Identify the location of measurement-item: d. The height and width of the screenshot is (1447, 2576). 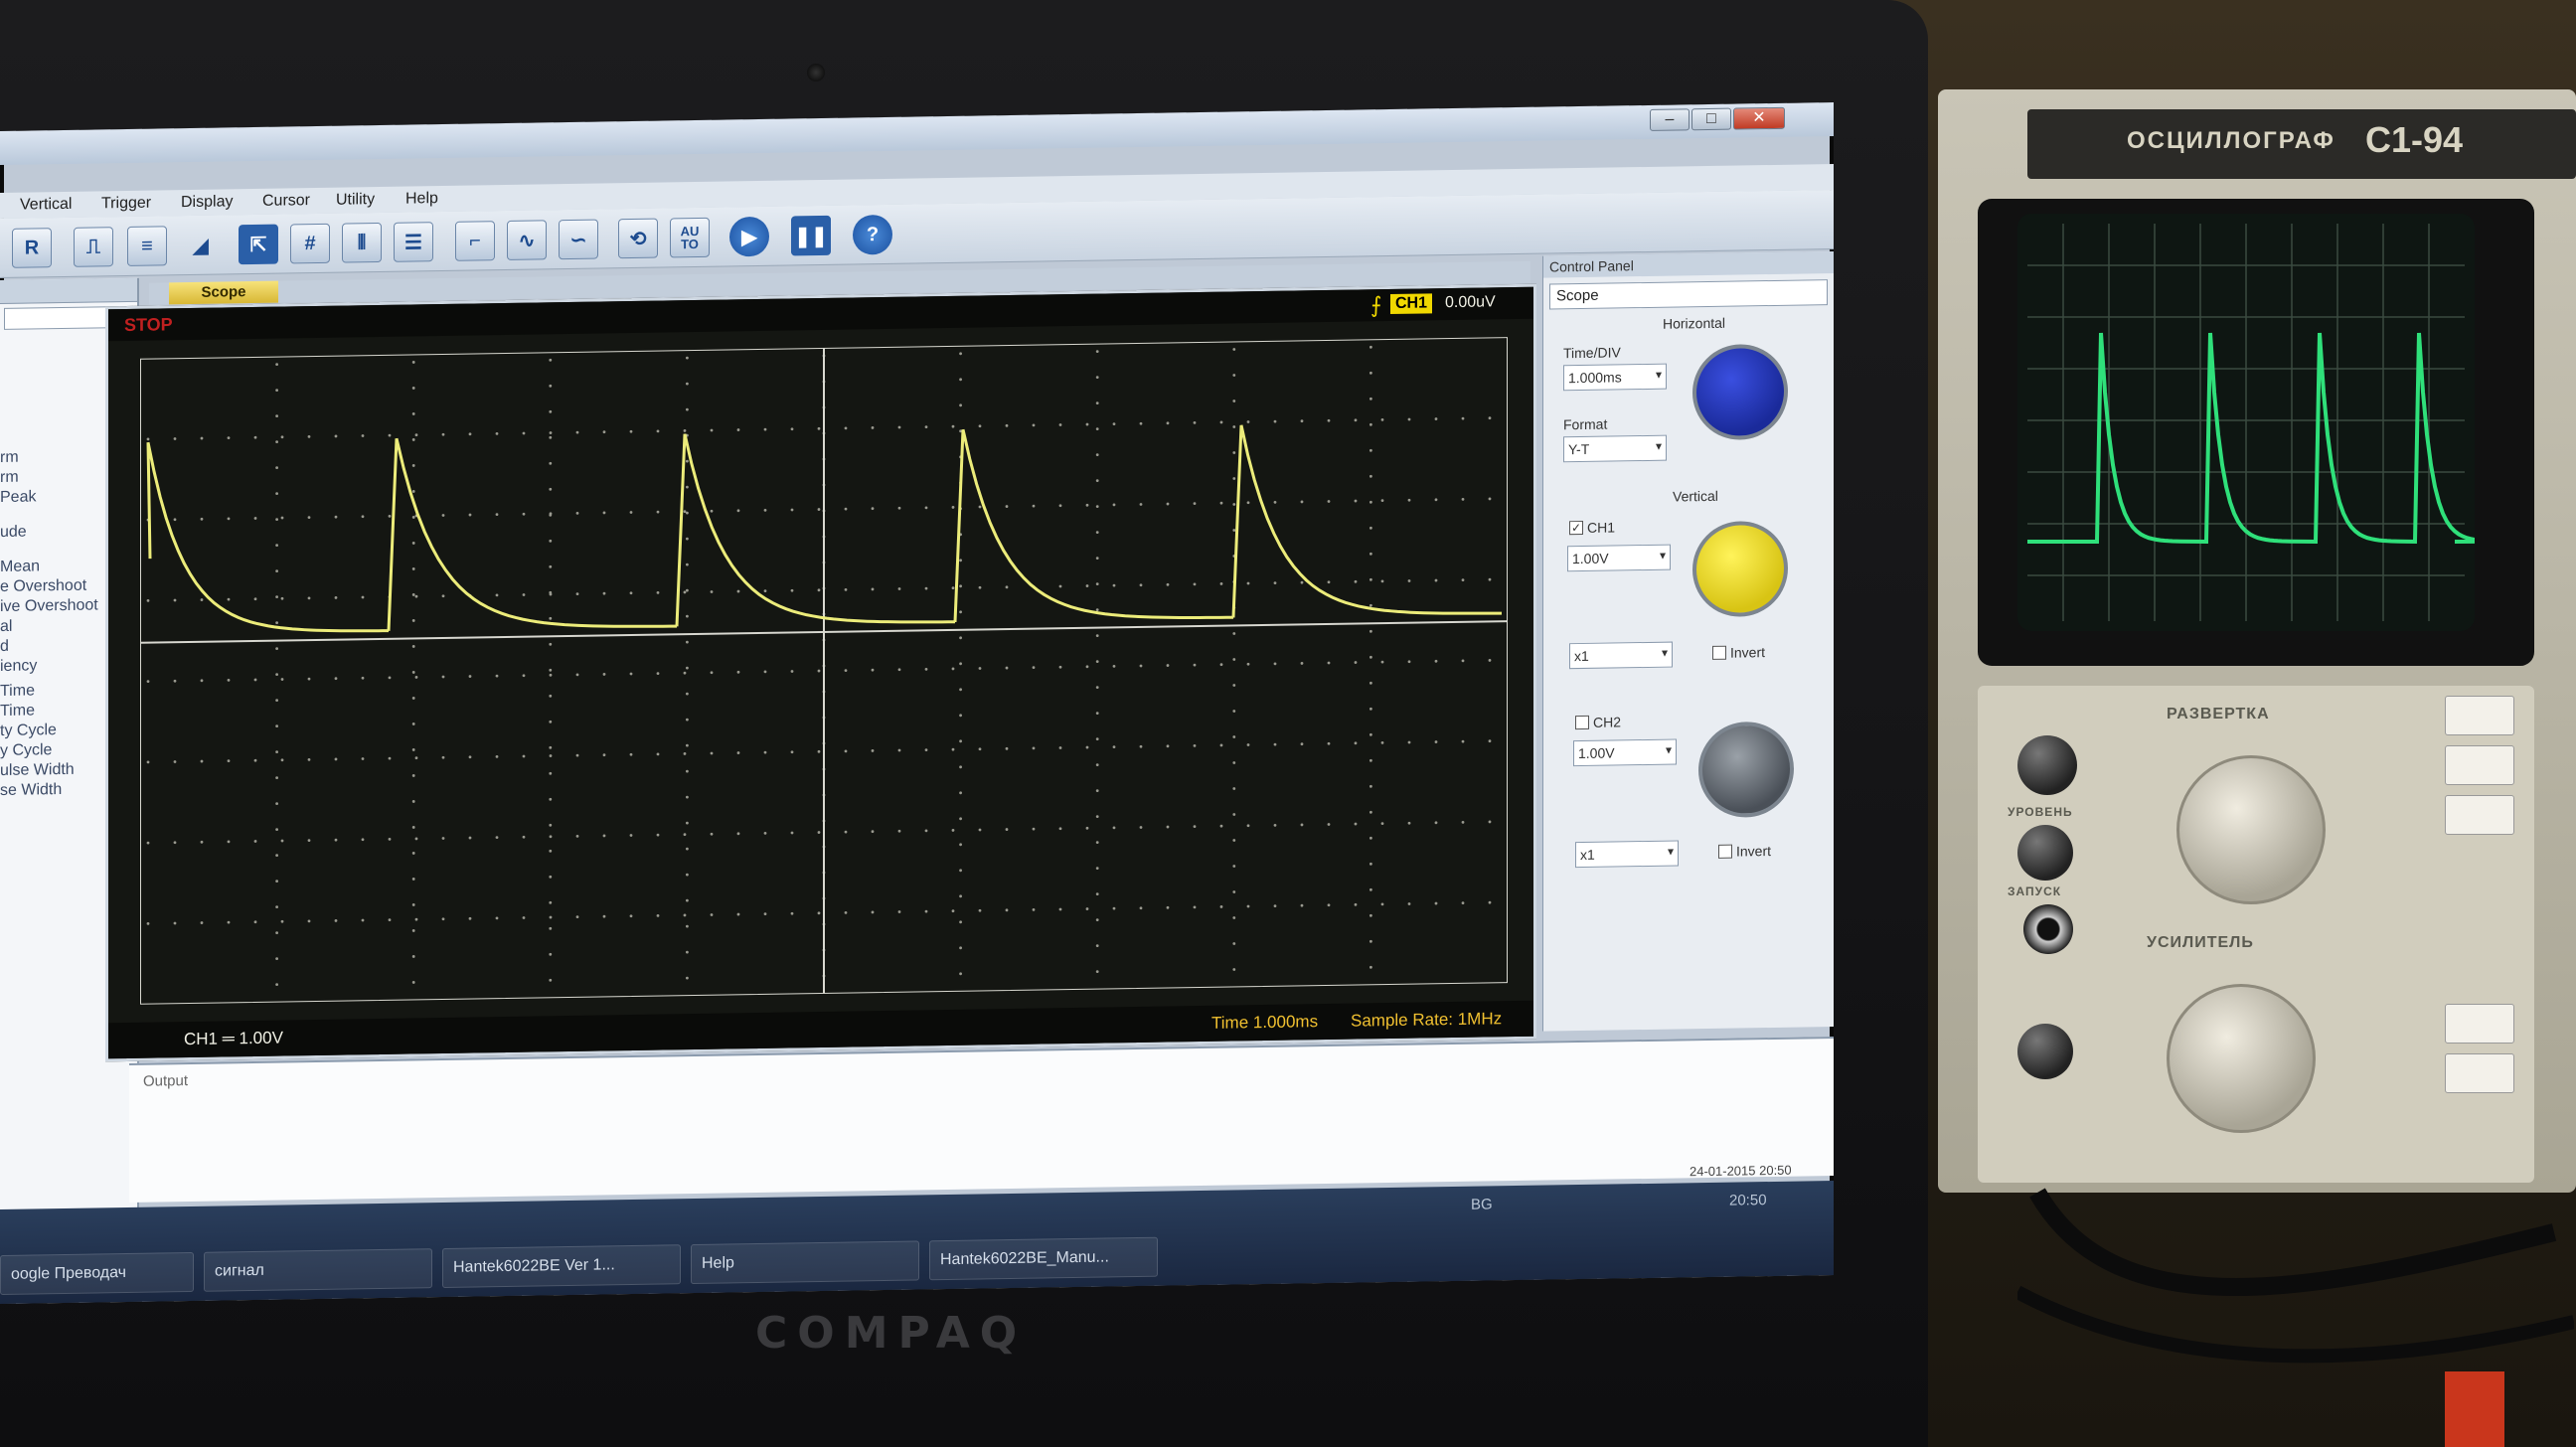
(4, 647).